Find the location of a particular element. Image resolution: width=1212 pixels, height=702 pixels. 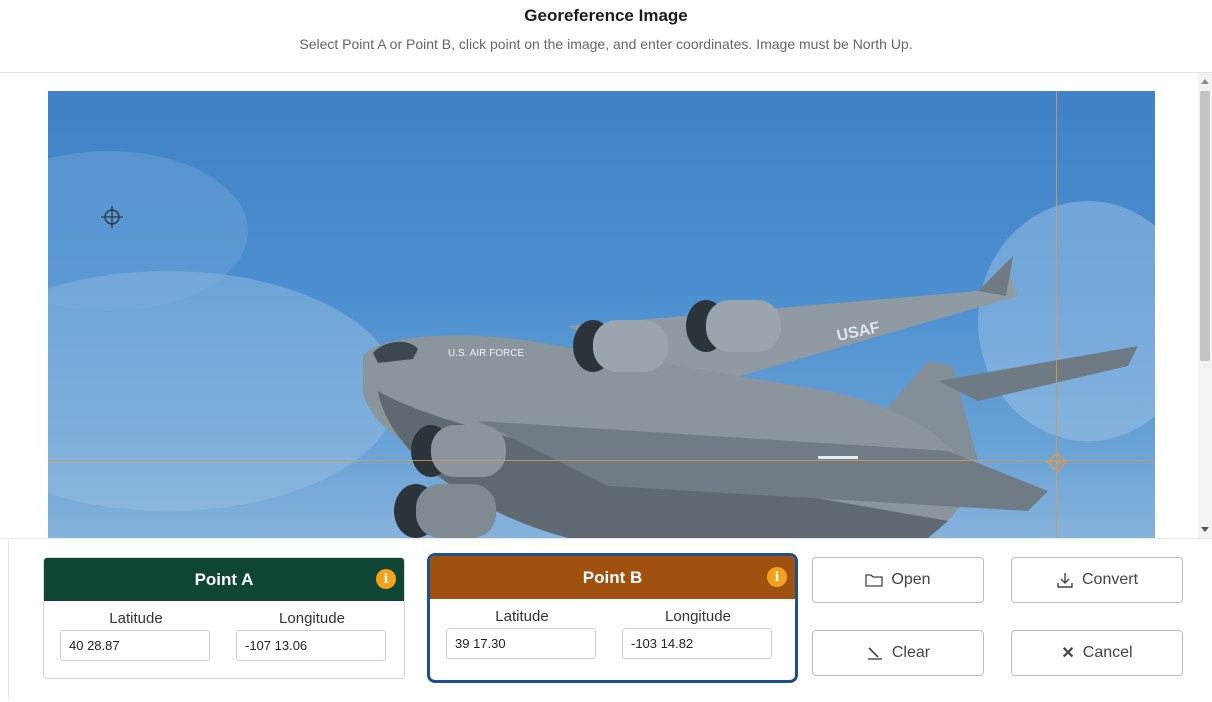

cancel-button: ✕ Cancel is located at coordinates (1097, 653).